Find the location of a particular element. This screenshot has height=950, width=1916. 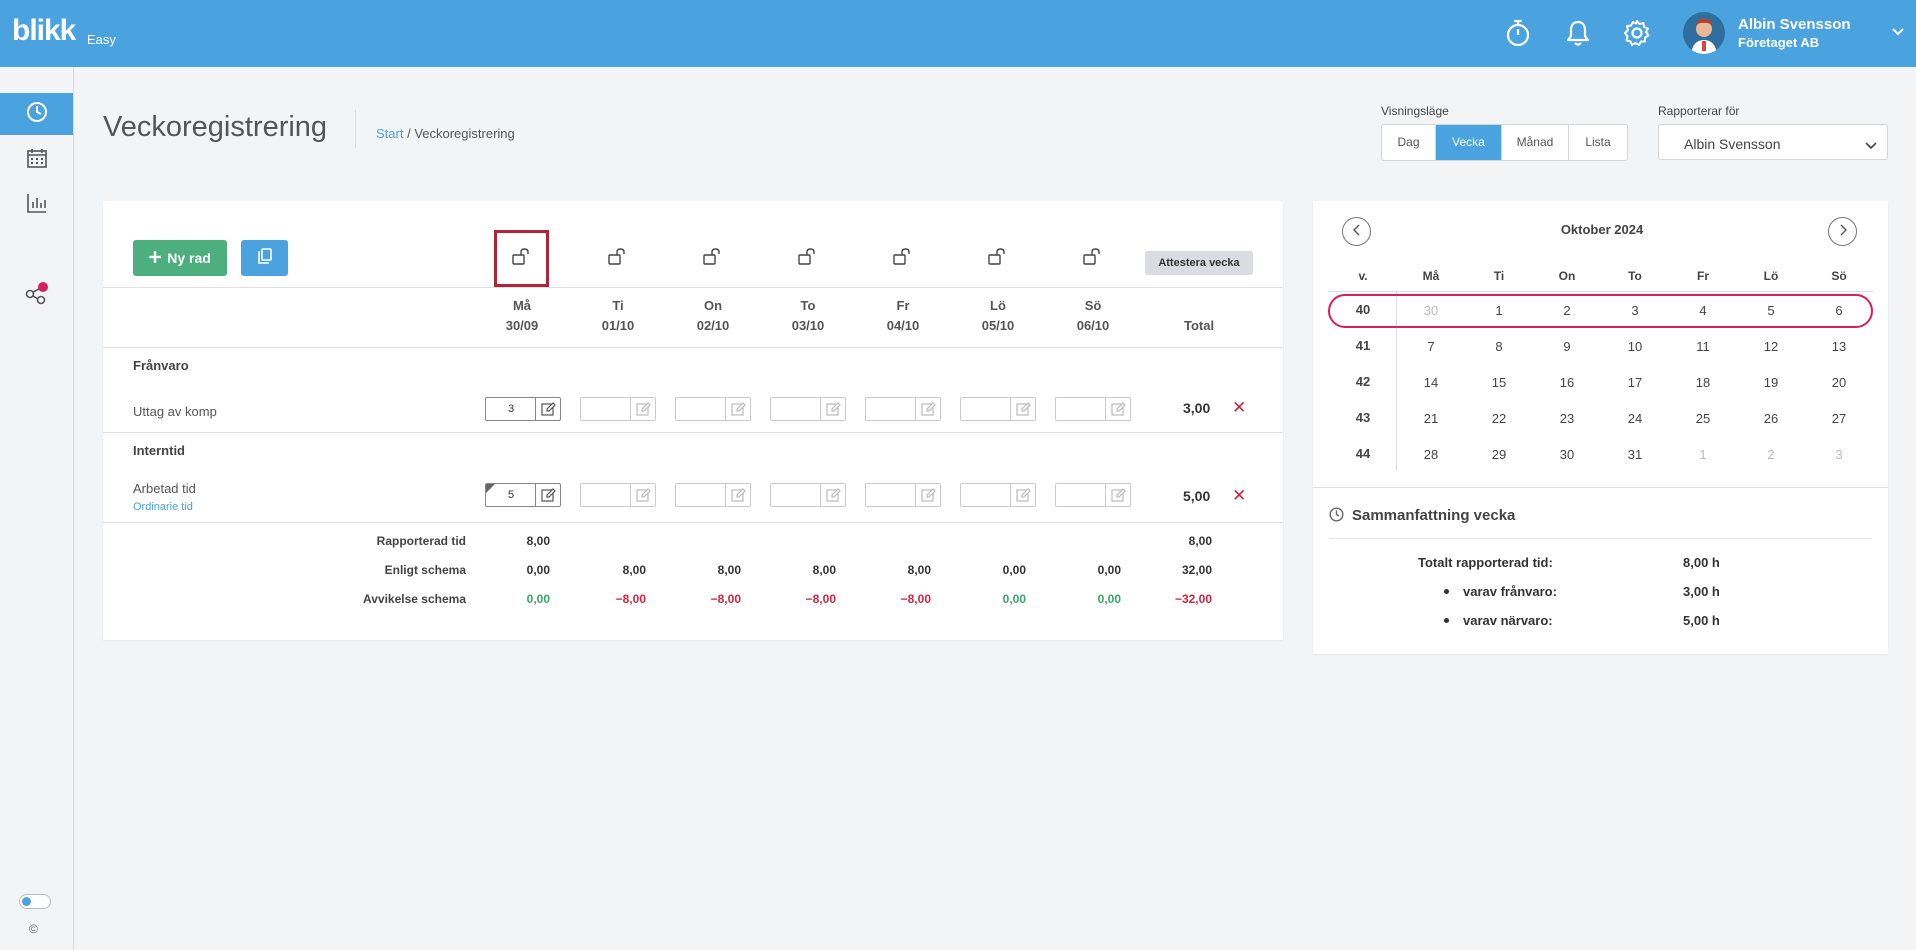

avatar is located at coordinates (1704, 33).